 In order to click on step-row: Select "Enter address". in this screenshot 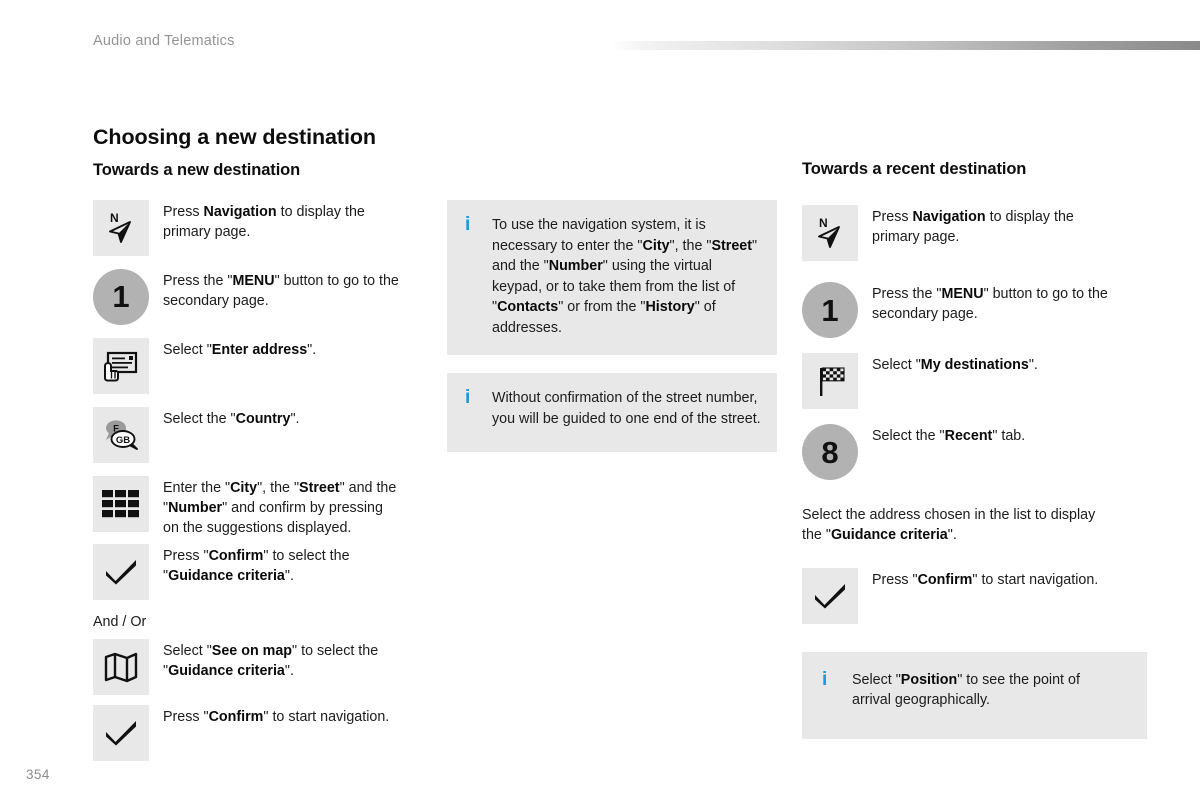, I will do `click(263, 365)`.